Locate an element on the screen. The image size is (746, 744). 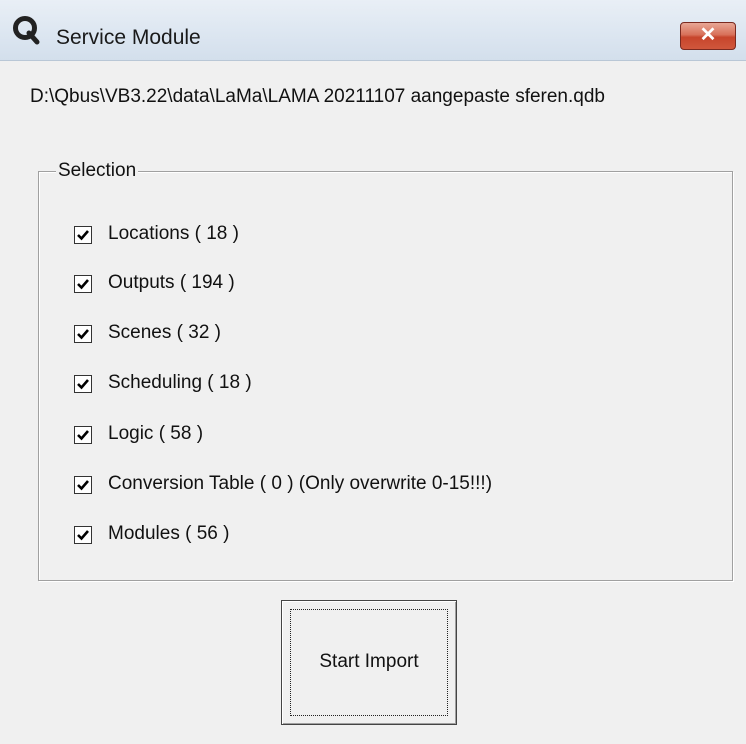
start-import-button: Start Import is located at coordinates (369, 662).